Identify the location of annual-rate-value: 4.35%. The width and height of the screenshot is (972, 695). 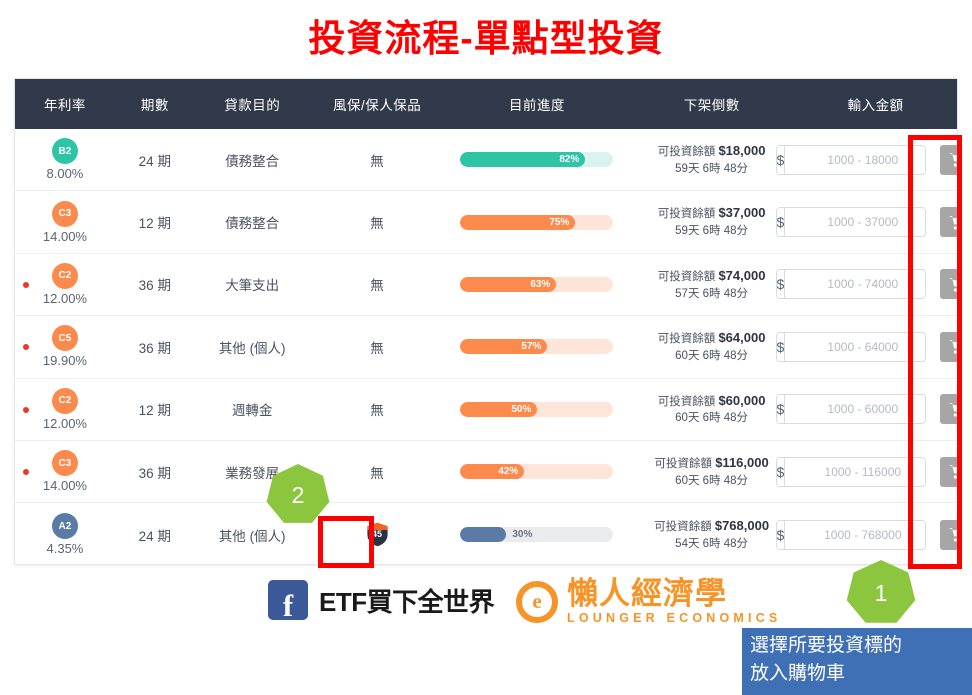
(65, 549).